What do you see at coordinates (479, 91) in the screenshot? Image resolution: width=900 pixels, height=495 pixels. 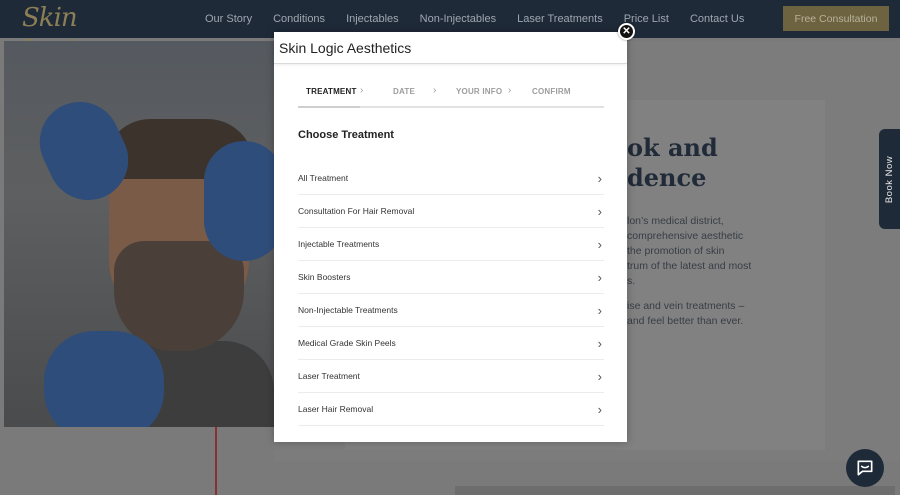 I see `step-your-info: YOUR INFO` at bounding box center [479, 91].